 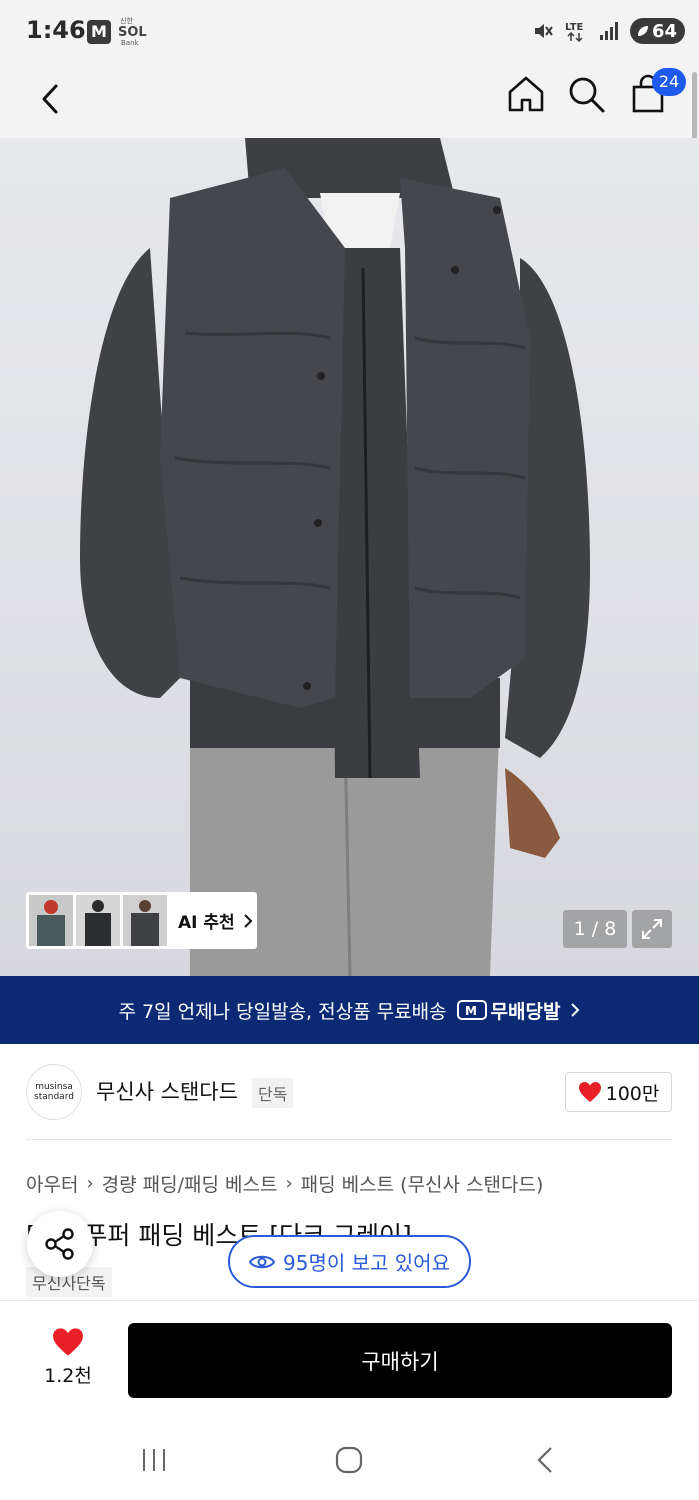 I want to click on status-time: 1:46, so click(x=56, y=30).